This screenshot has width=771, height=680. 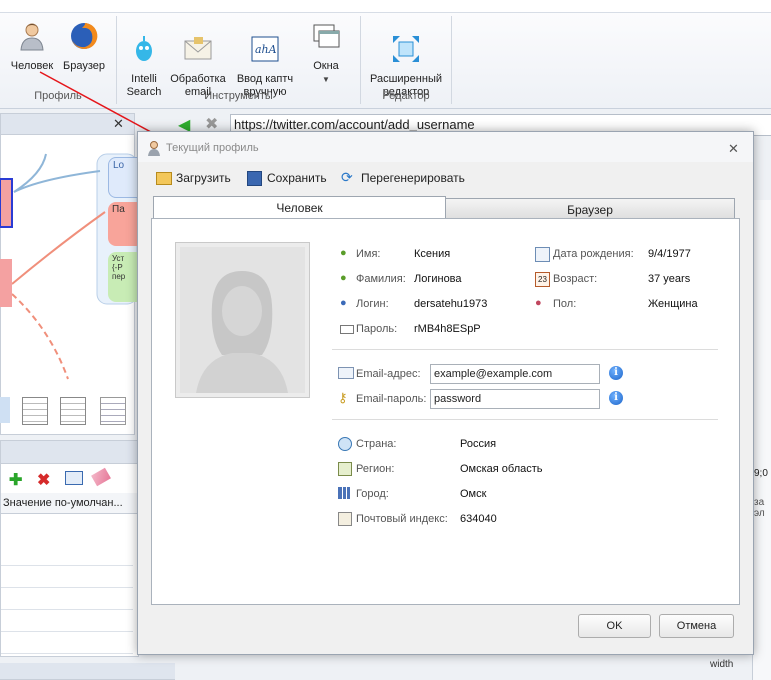 What do you see at coordinates (391, 399) in the screenshot?
I see `email-password-label: Email-пароль:` at bounding box center [391, 399].